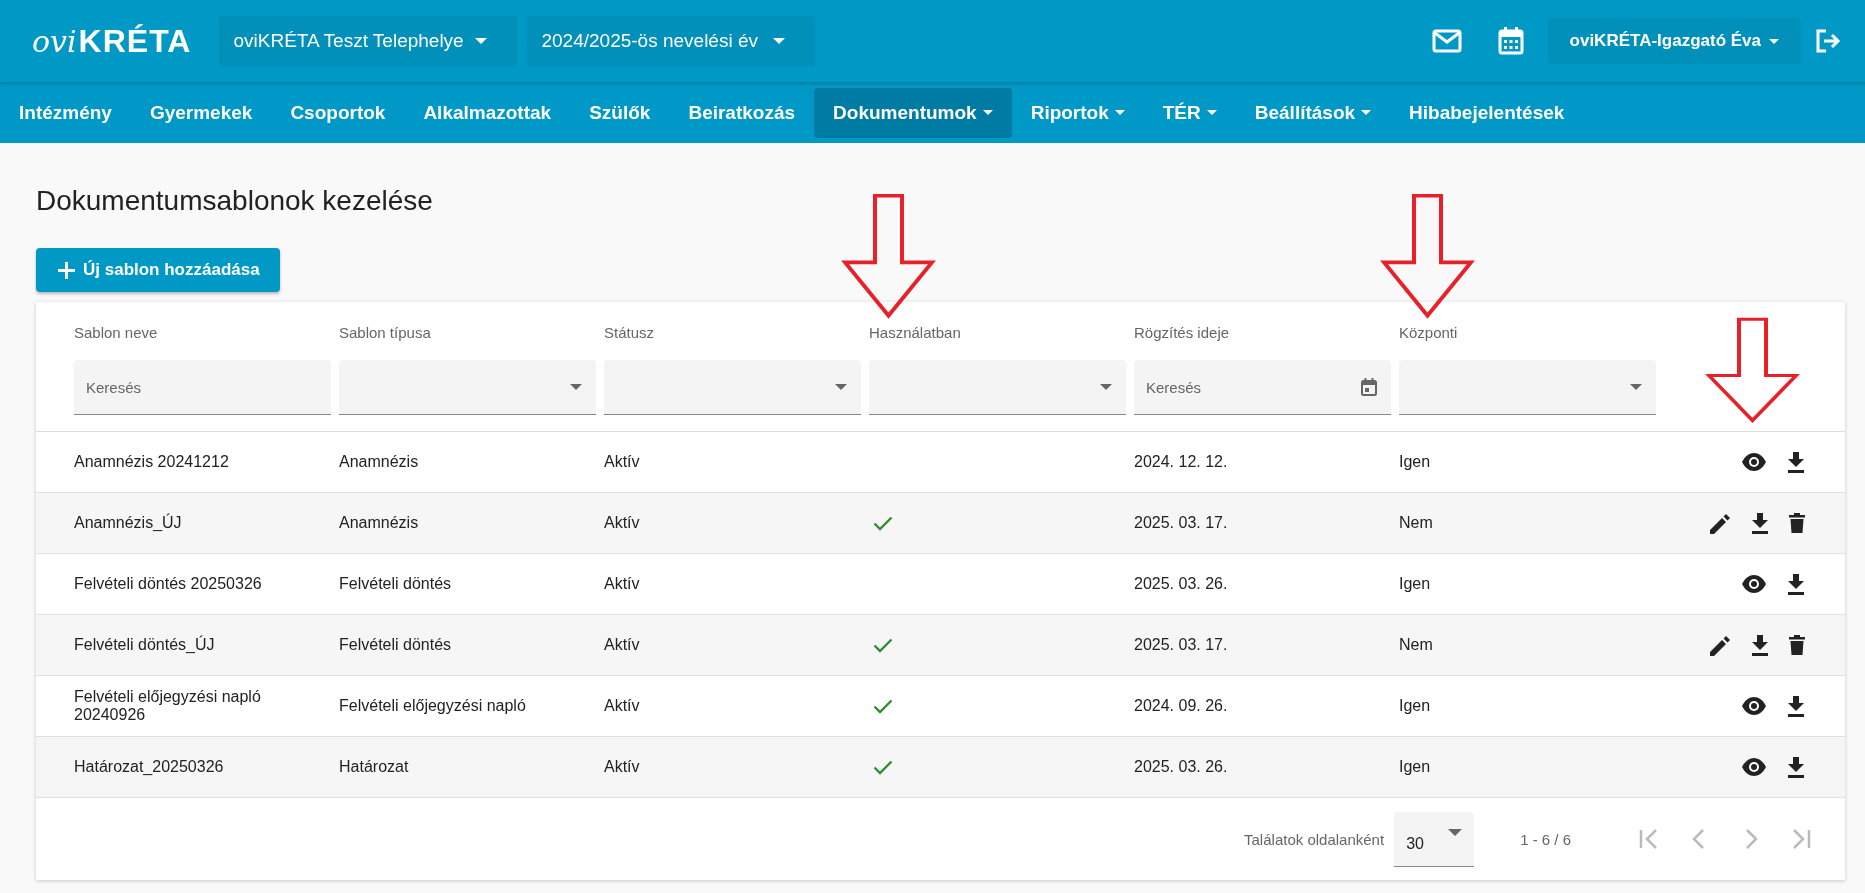  I want to click on nav-tab: Szülők, so click(620, 112).